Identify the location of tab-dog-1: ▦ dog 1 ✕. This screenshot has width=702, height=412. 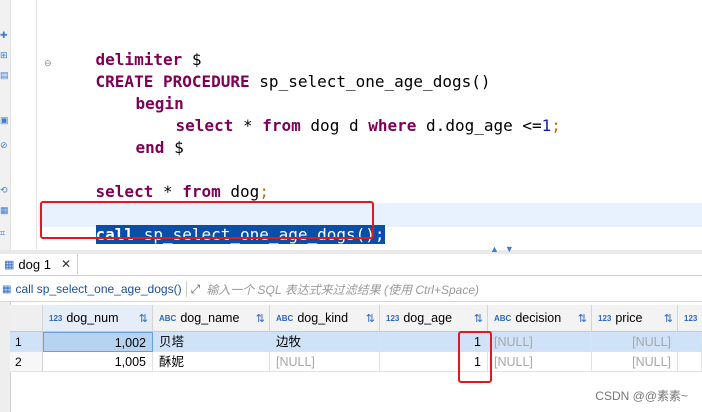
(39, 264).